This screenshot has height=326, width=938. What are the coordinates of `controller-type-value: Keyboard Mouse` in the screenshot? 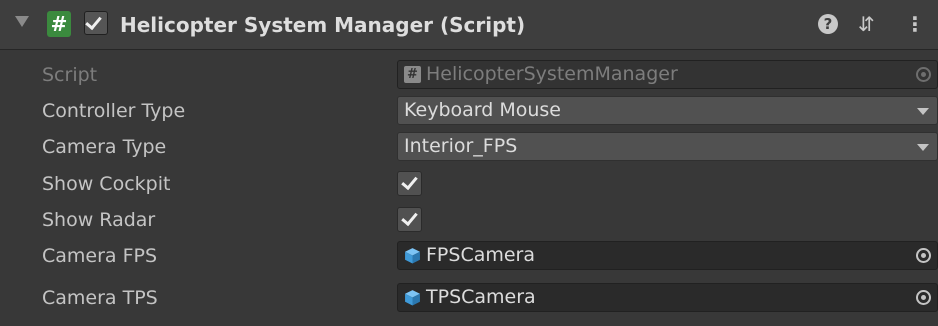 It's located at (483, 110).